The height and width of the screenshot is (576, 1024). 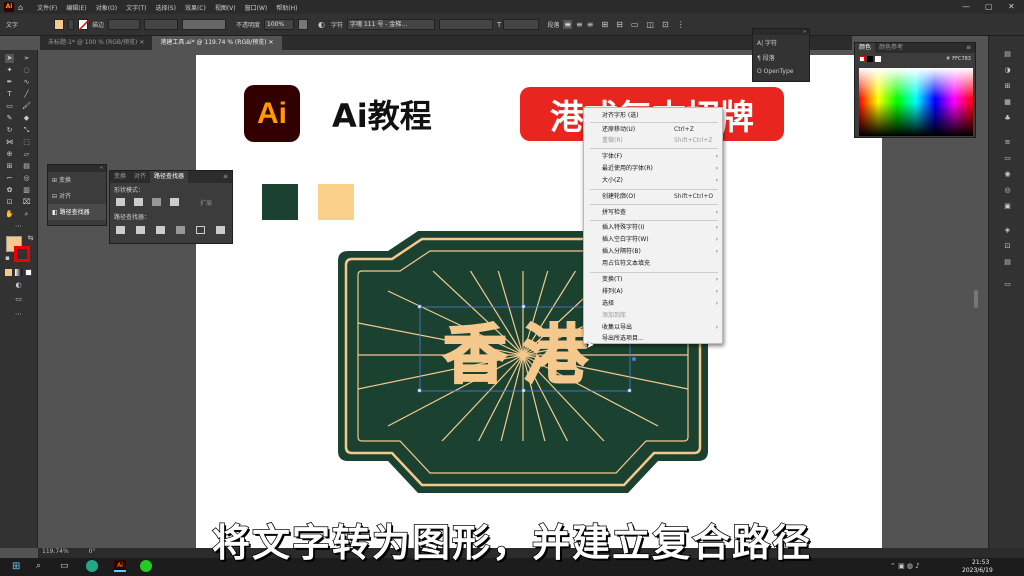 What do you see at coordinates (200, 202) in the screenshot?
I see `expand-button: 扩展` at bounding box center [200, 202].